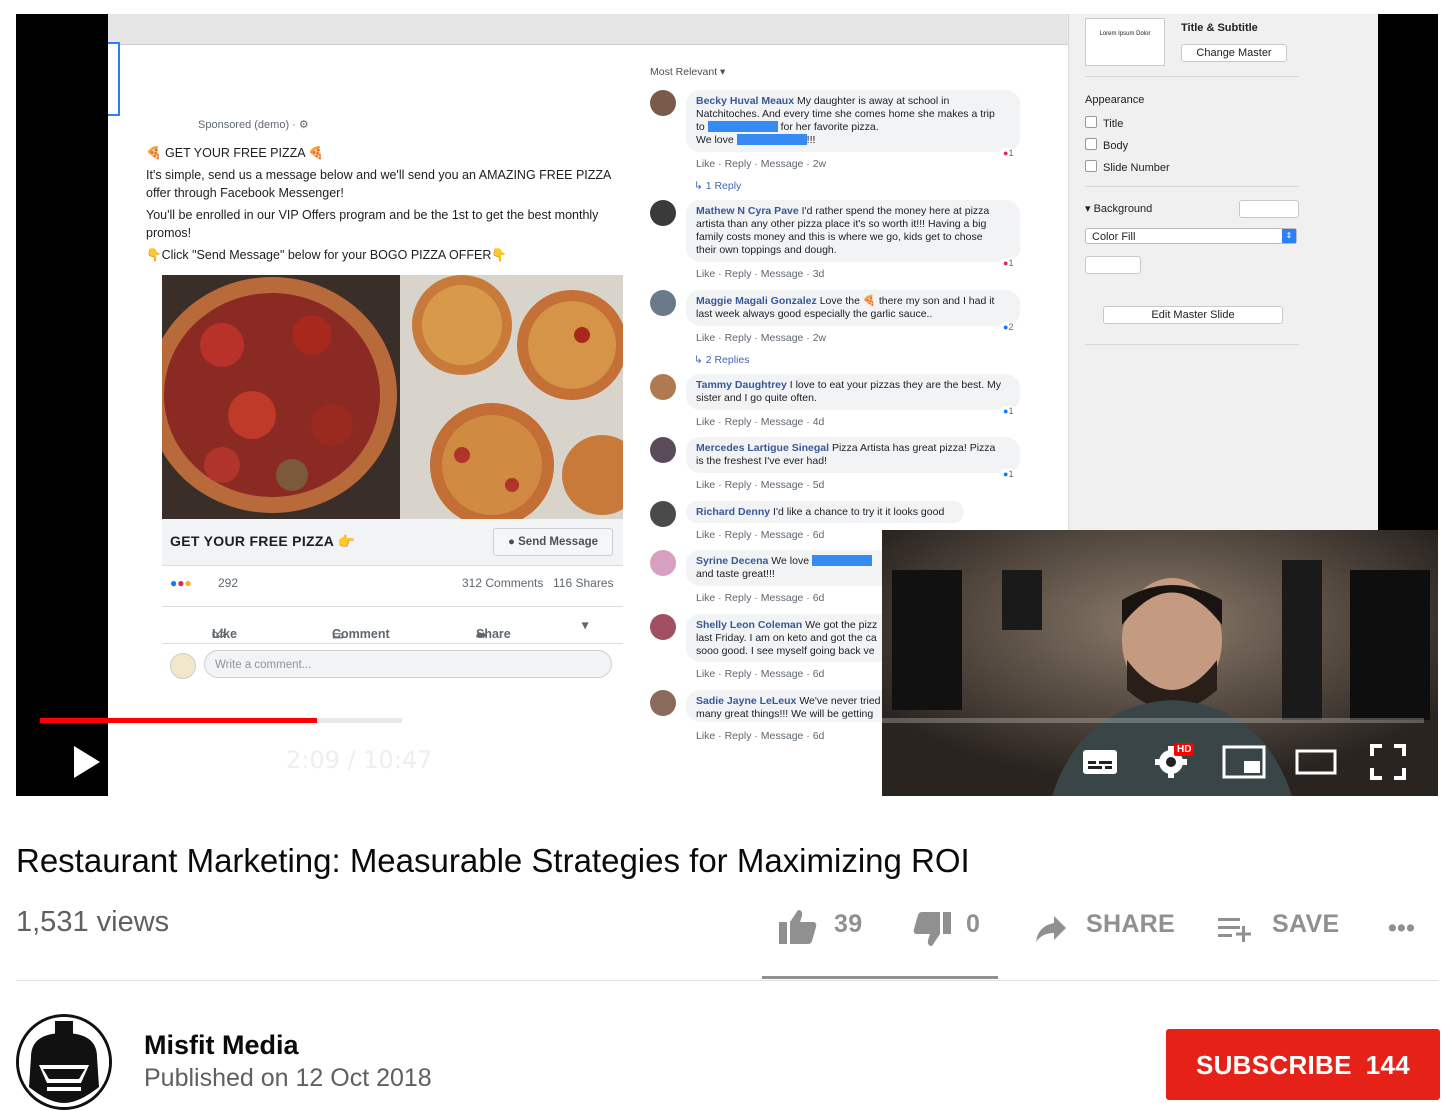  I want to click on cta-bar: GET YOUR FREE PIZZA 👉 ● Send Message, so click(392, 542).